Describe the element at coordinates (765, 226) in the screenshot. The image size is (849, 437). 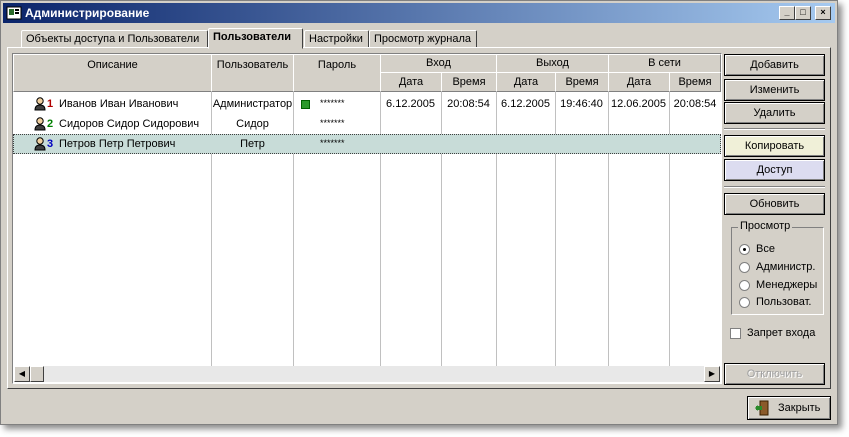
I see `view-filter-title: Просмотр` at that location.